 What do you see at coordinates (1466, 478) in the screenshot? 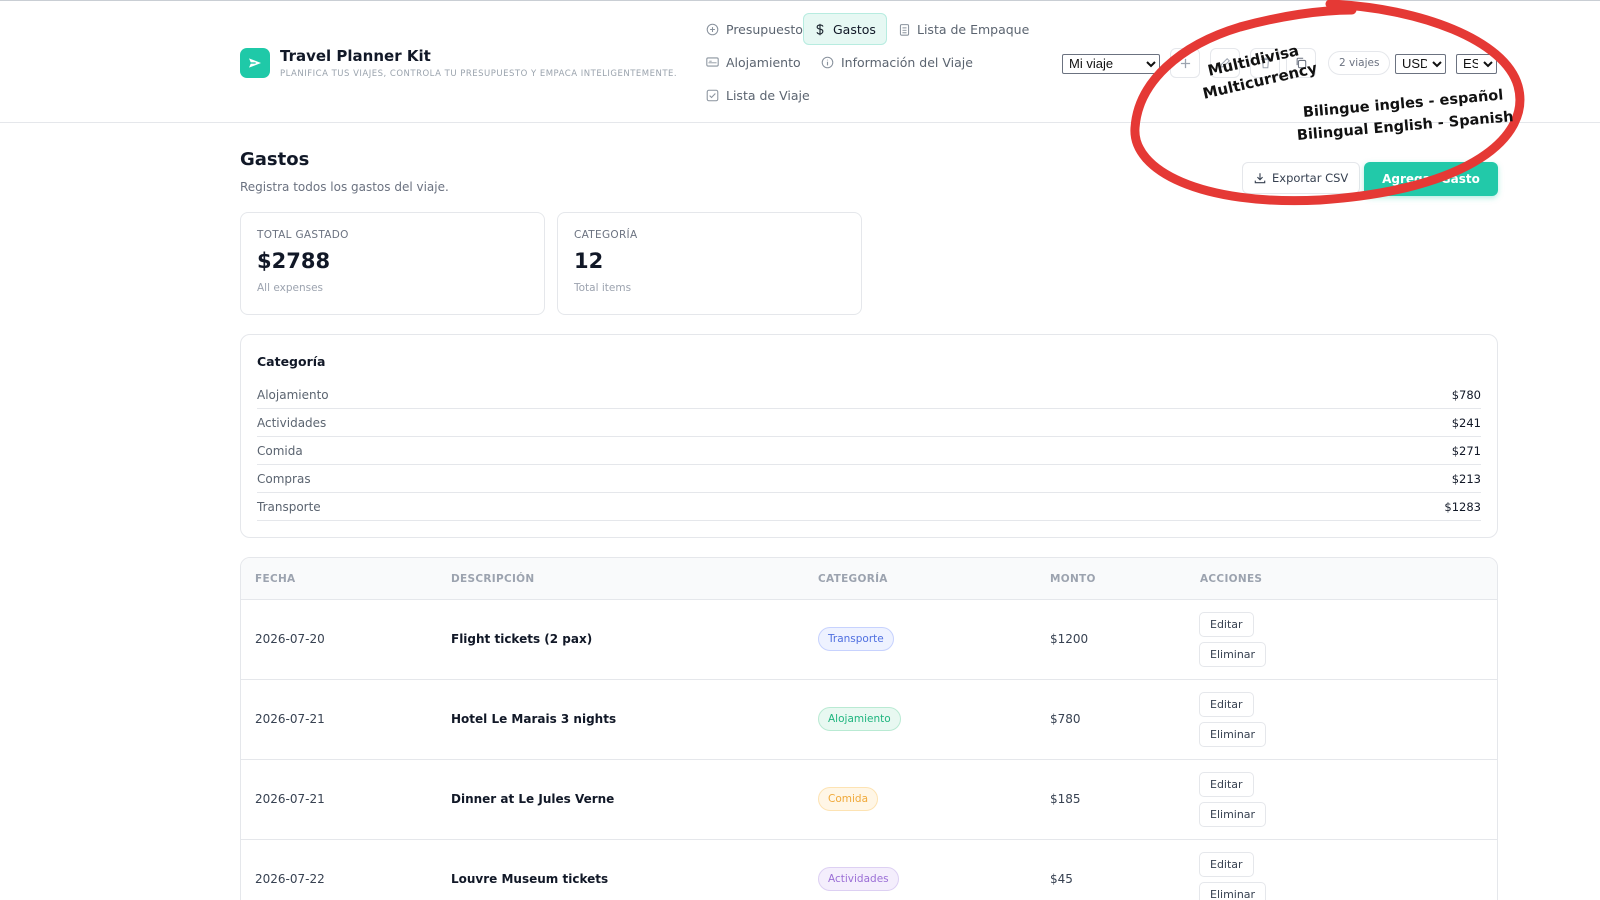
I see `category-amount: $213` at bounding box center [1466, 478].